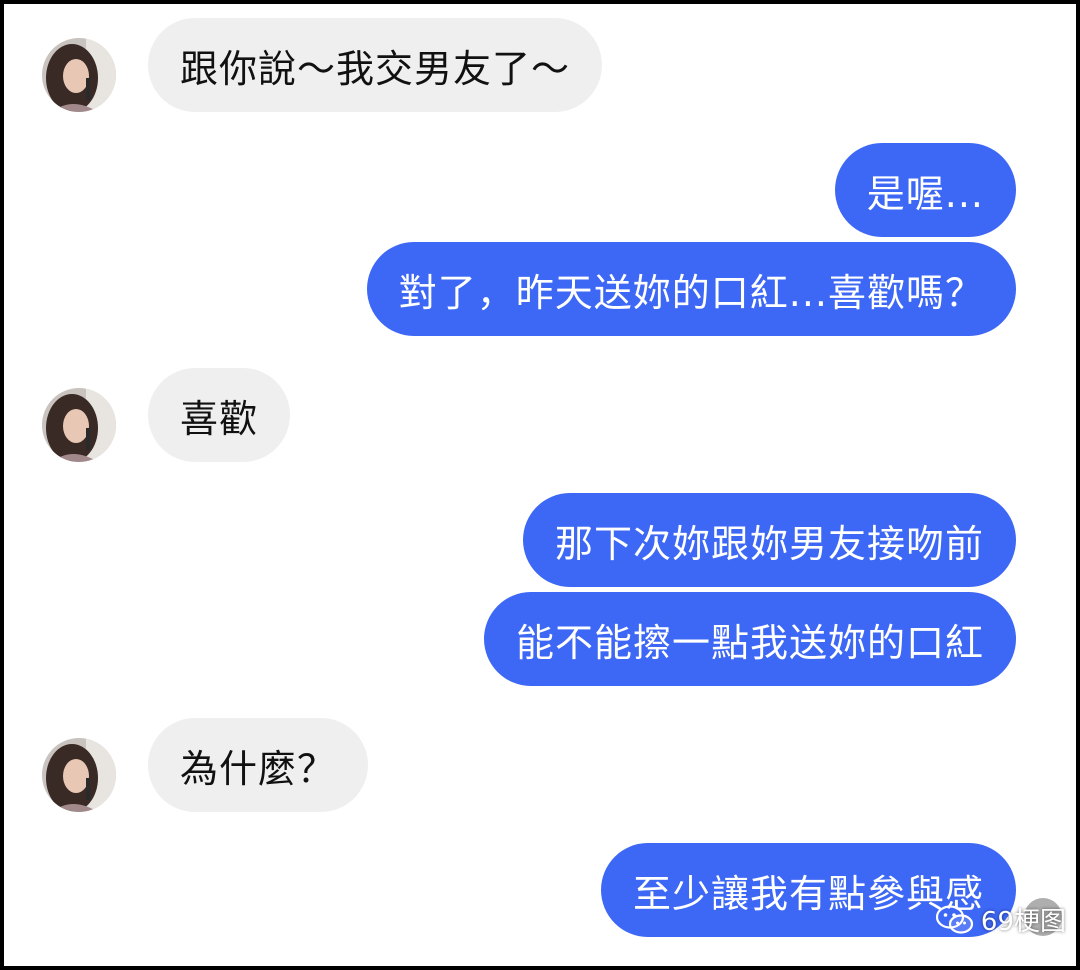 The image size is (1080, 970). Describe the element at coordinates (808, 893) in the screenshot. I see `message-text: 至少讓我有點參與感` at that location.